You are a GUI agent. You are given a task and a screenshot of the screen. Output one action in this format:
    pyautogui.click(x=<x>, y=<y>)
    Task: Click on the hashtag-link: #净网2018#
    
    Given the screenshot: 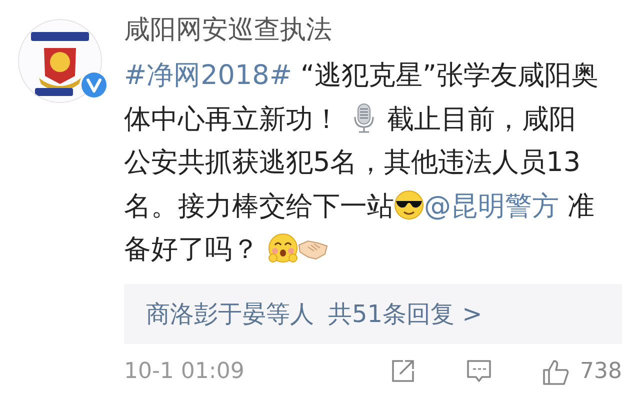 What is the action you would take?
    pyautogui.click(x=208, y=75)
    